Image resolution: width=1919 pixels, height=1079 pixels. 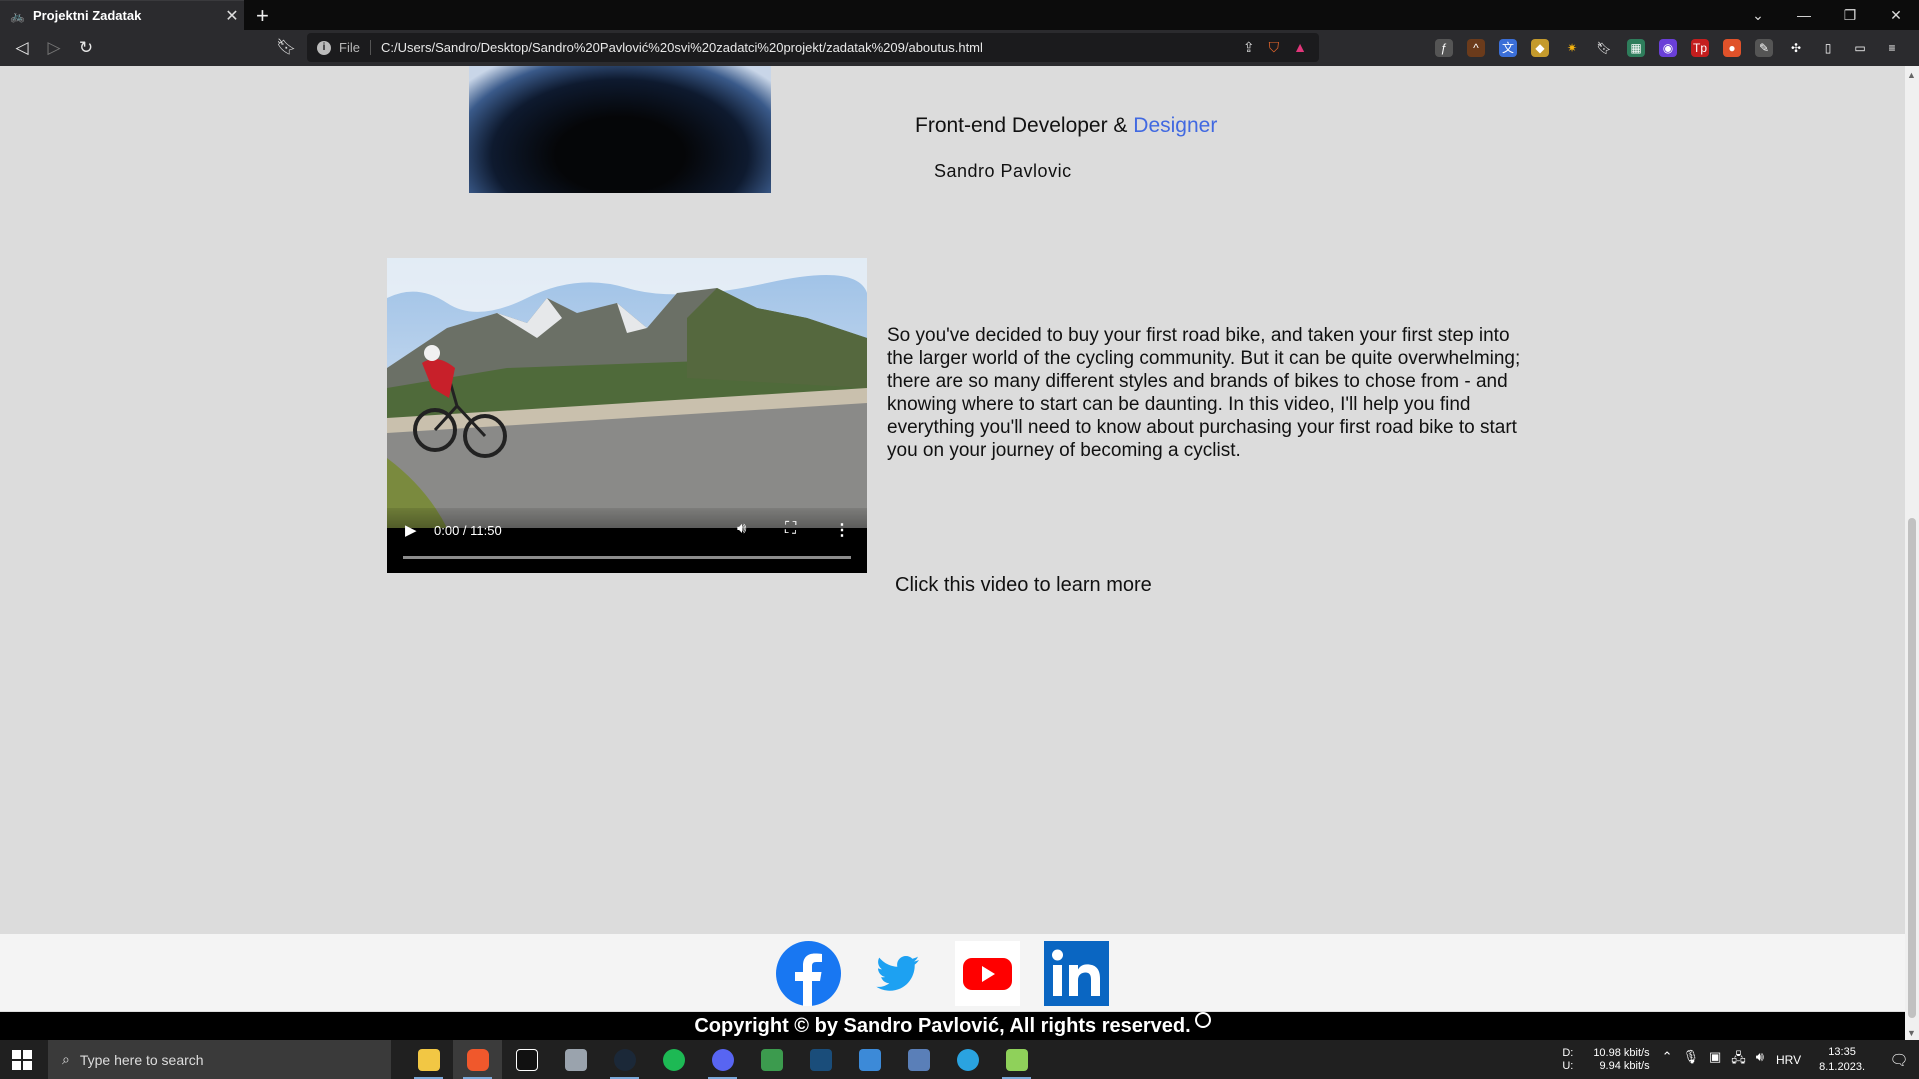 I want to click on upload-label: U:, so click(x=1568, y=1065).